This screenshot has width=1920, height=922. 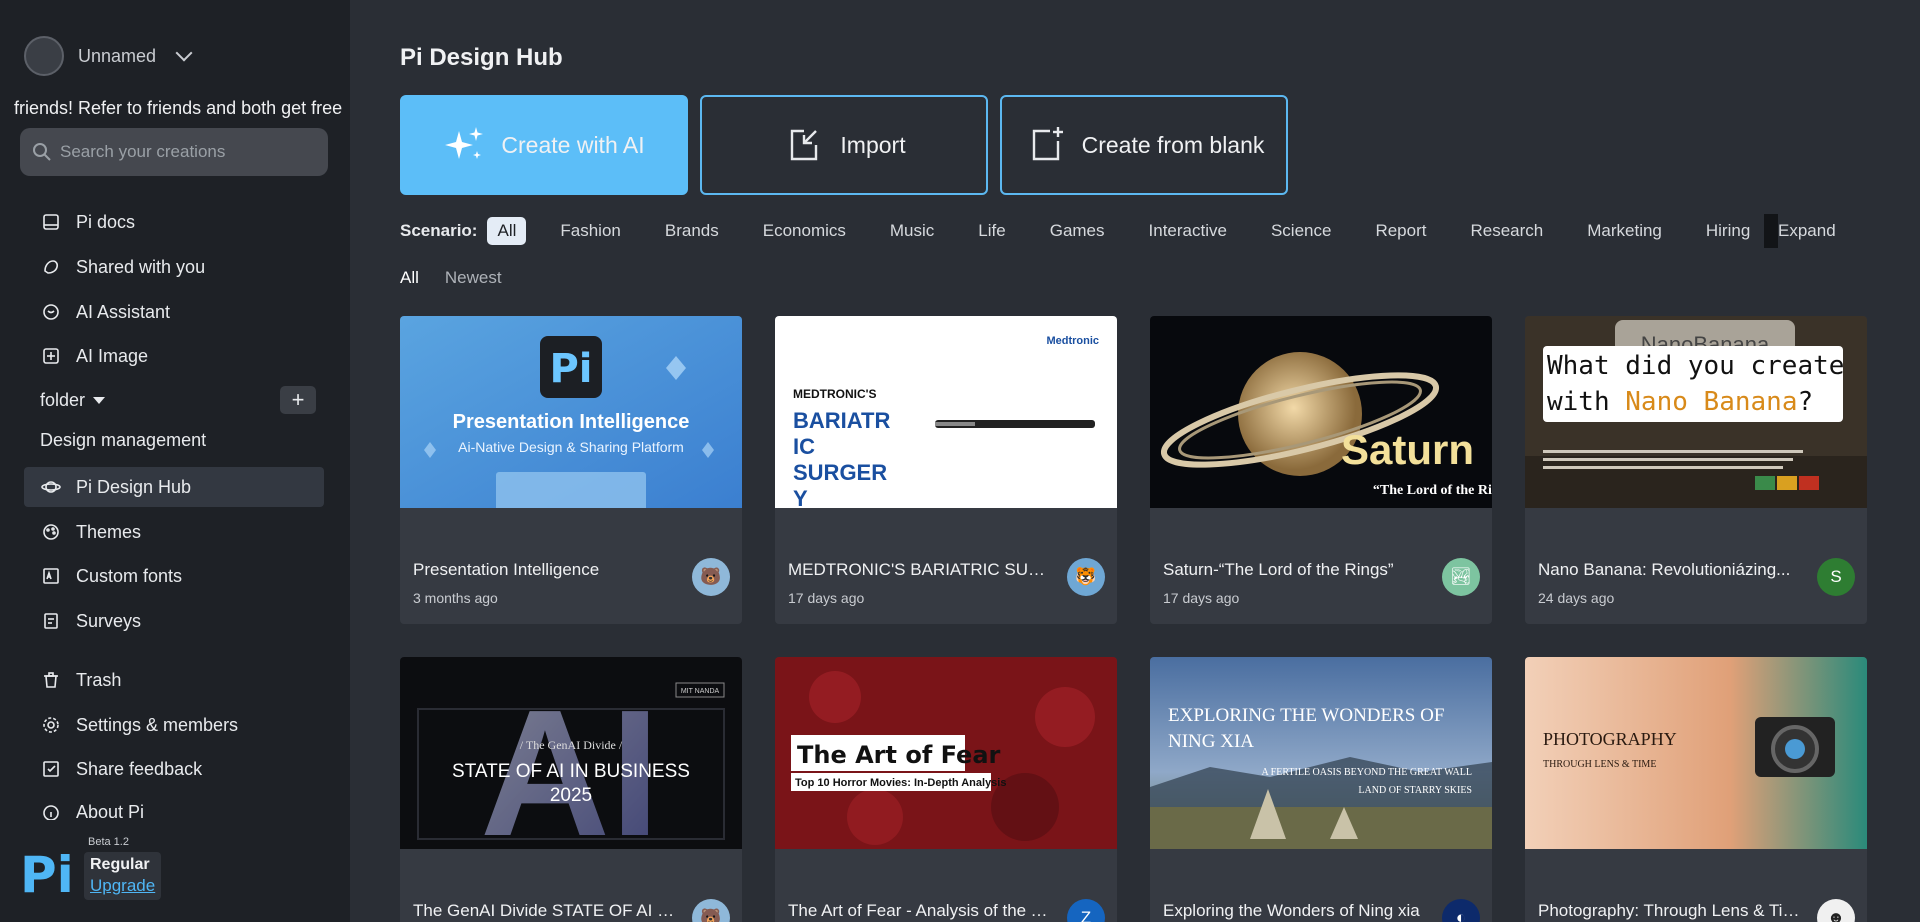 What do you see at coordinates (1624, 231) in the screenshot?
I see `scenario-chip-marketing: Marketing` at bounding box center [1624, 231].